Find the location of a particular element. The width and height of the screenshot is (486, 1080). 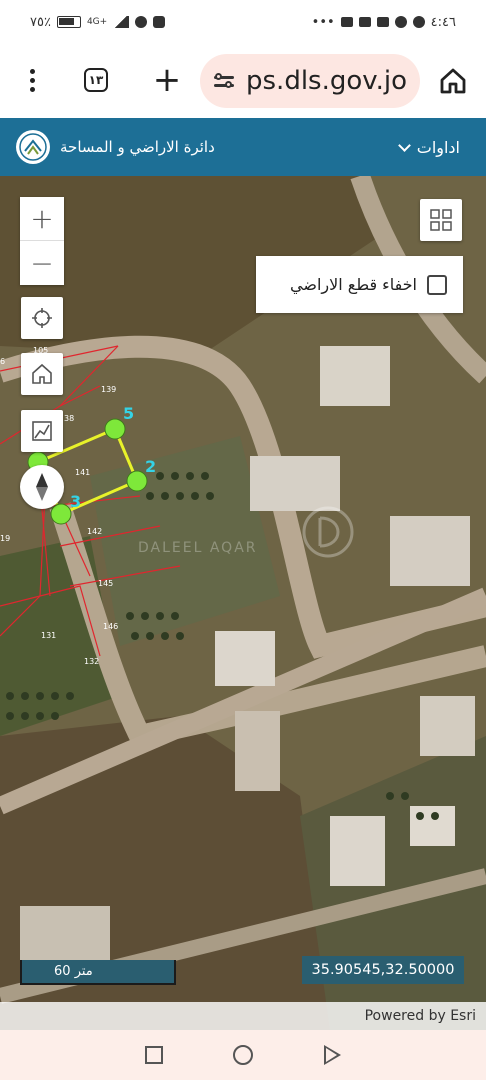

compass-button is located at coordinates (42, 487).